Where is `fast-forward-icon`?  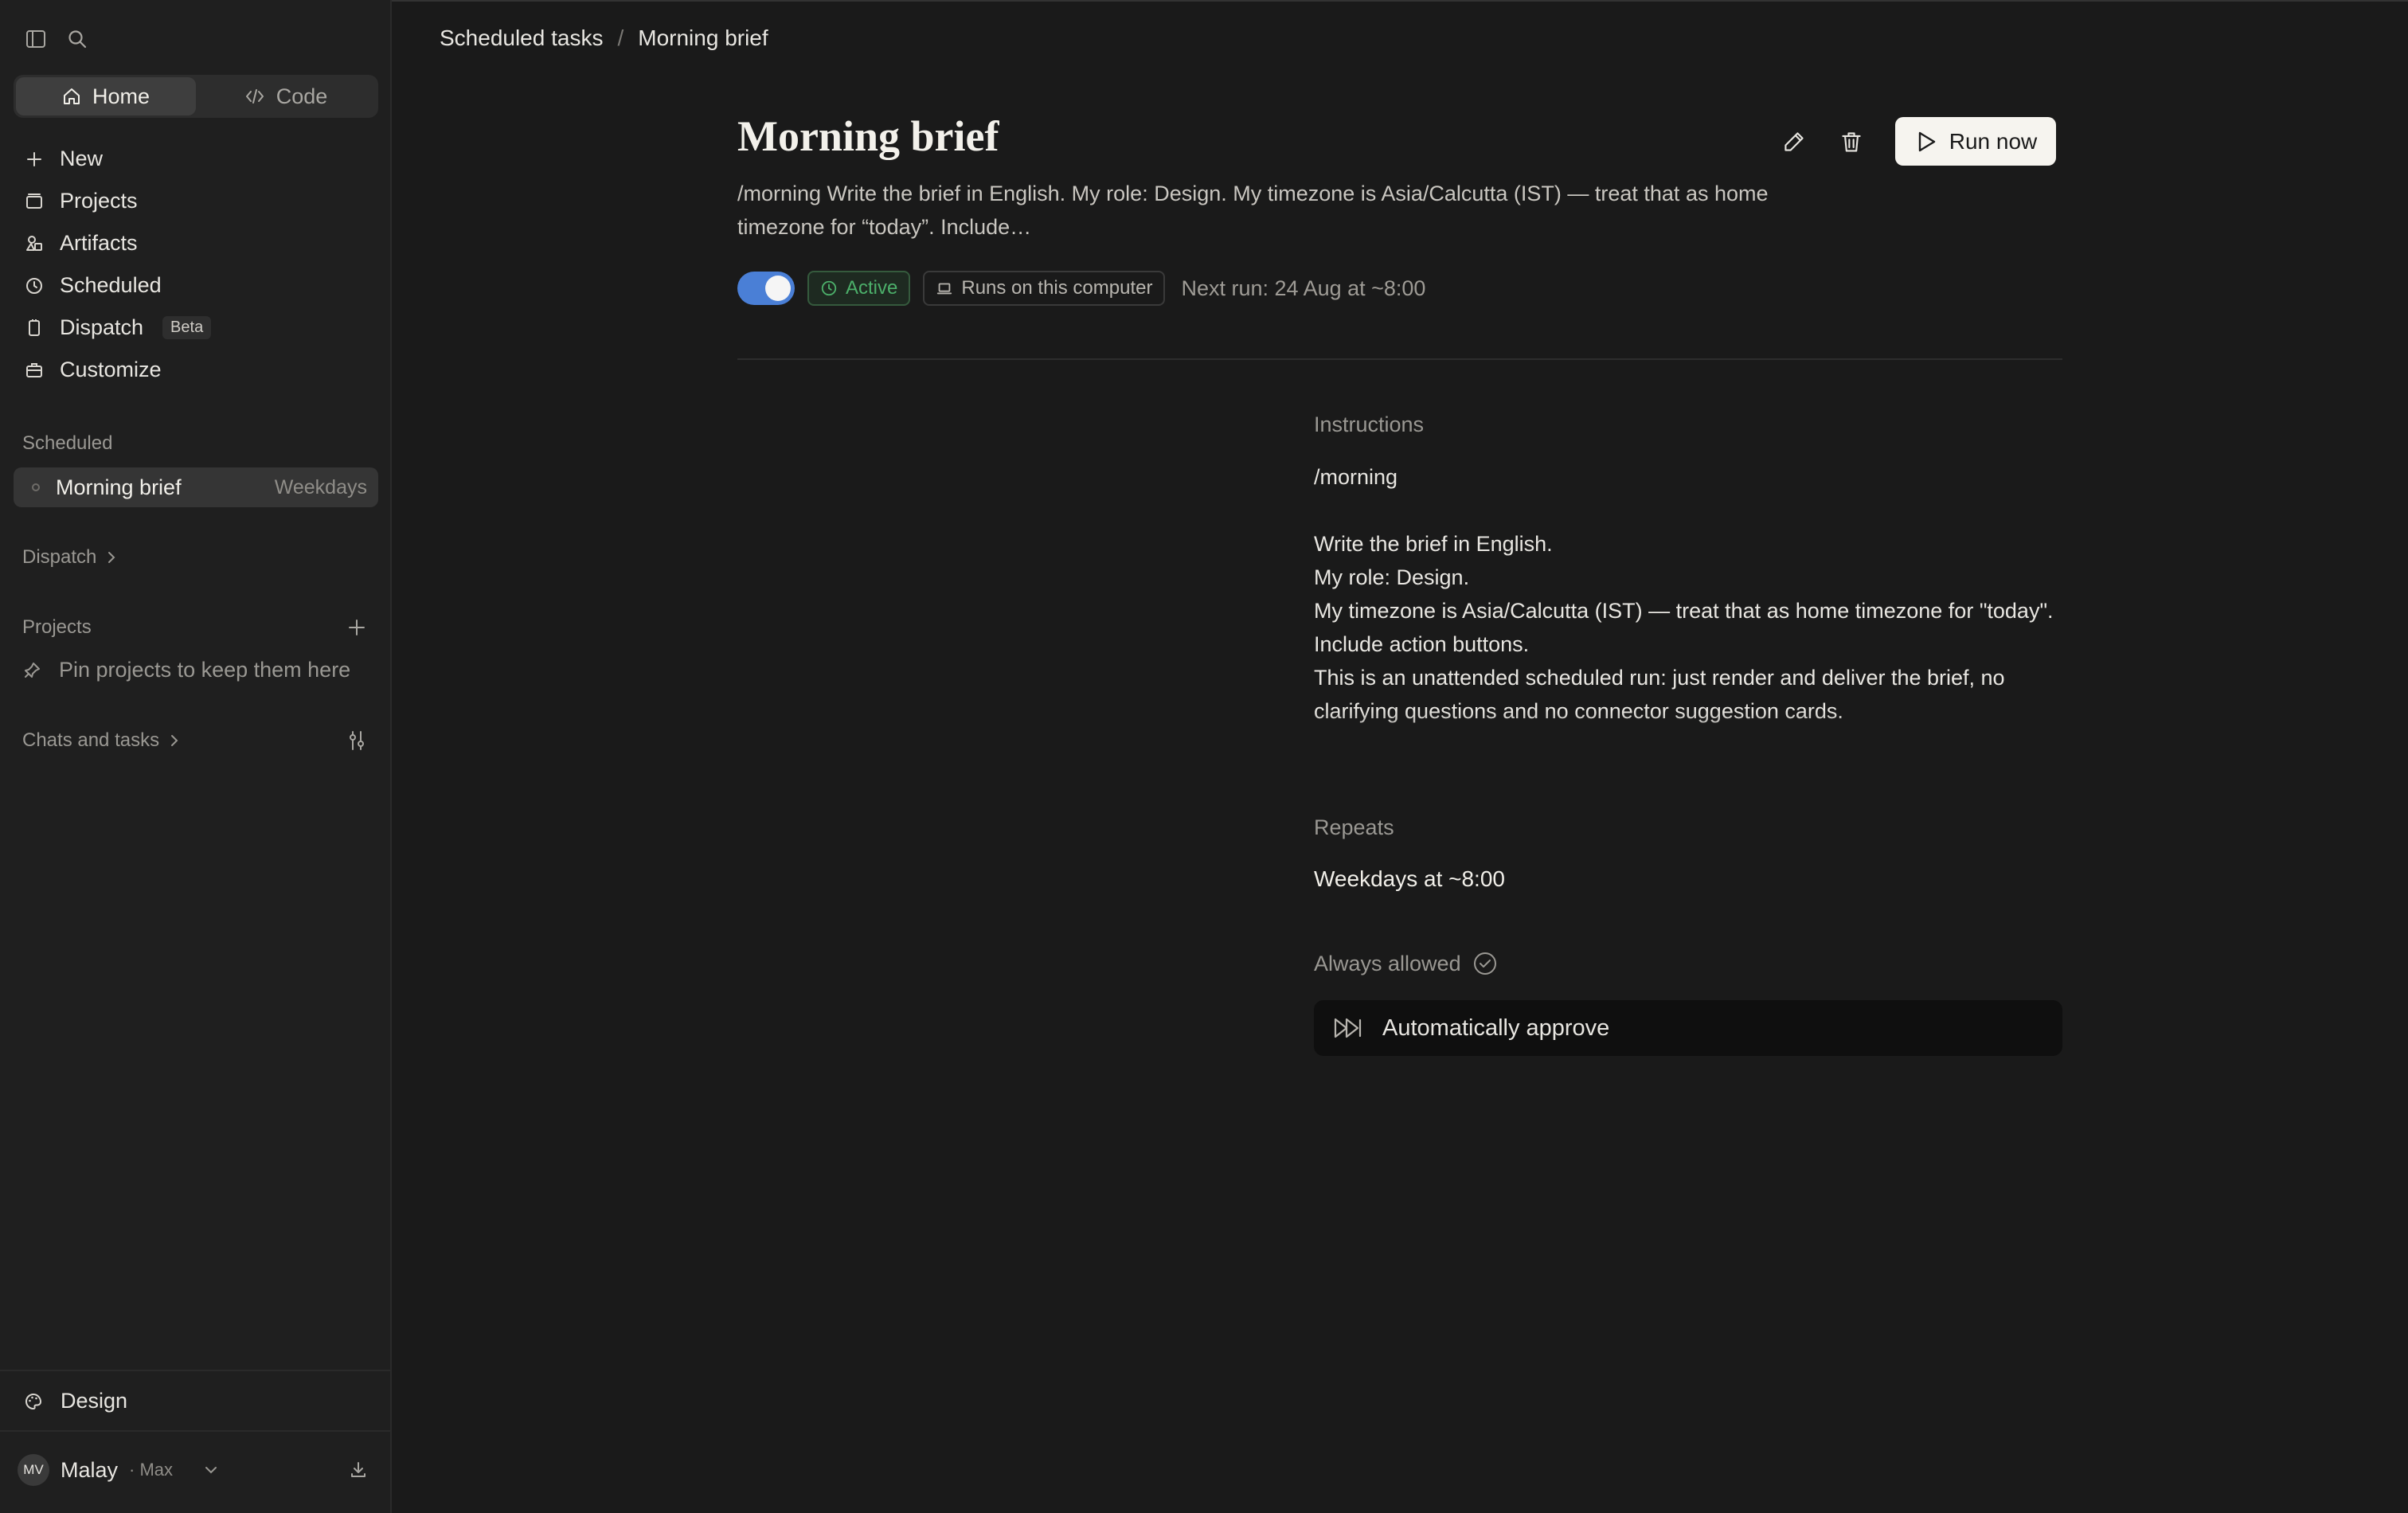 fast-forward-icon is located at coordinates (1348, 1028).